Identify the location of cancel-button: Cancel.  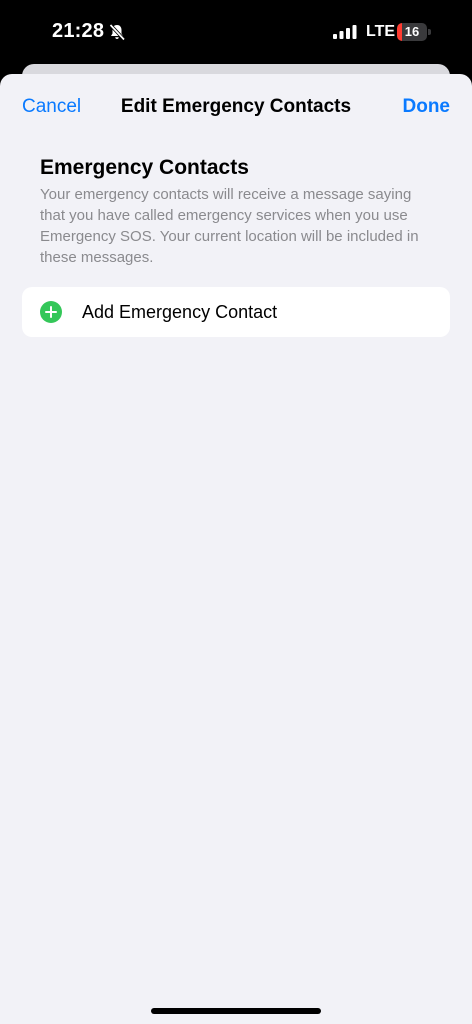
(51, 107).